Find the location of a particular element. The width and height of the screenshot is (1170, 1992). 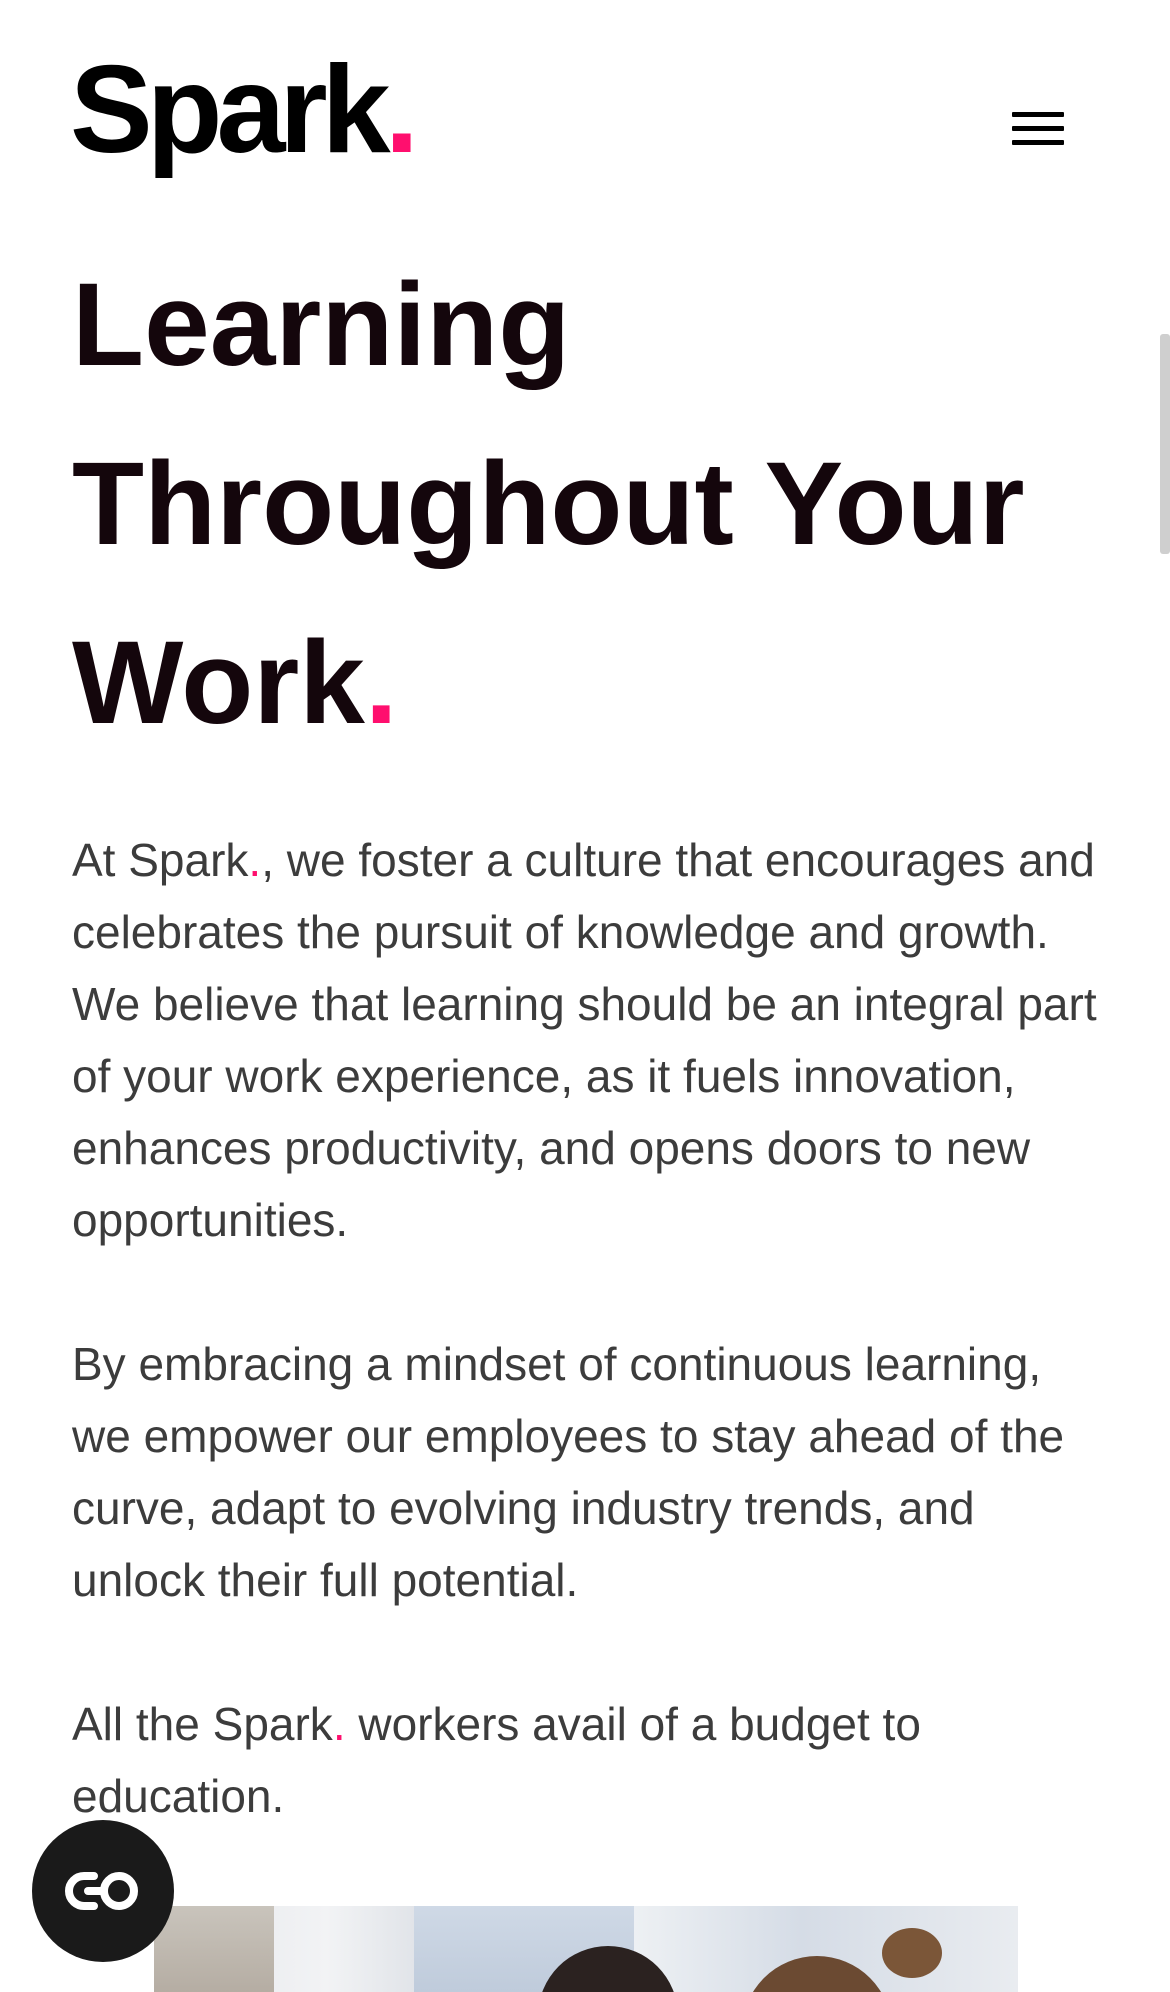

menu-bar-middle is located at coordinates (1038, 128).